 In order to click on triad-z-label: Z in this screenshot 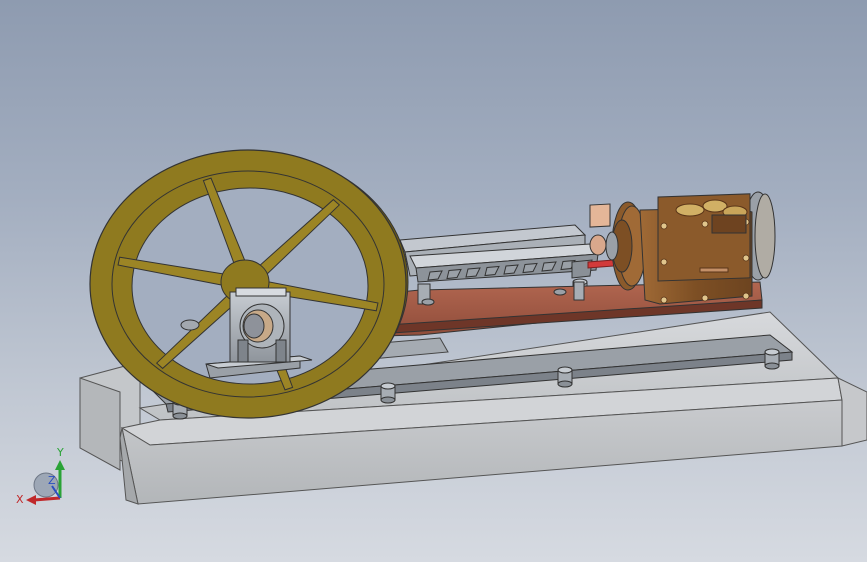, I will do `click(52, 480)`.